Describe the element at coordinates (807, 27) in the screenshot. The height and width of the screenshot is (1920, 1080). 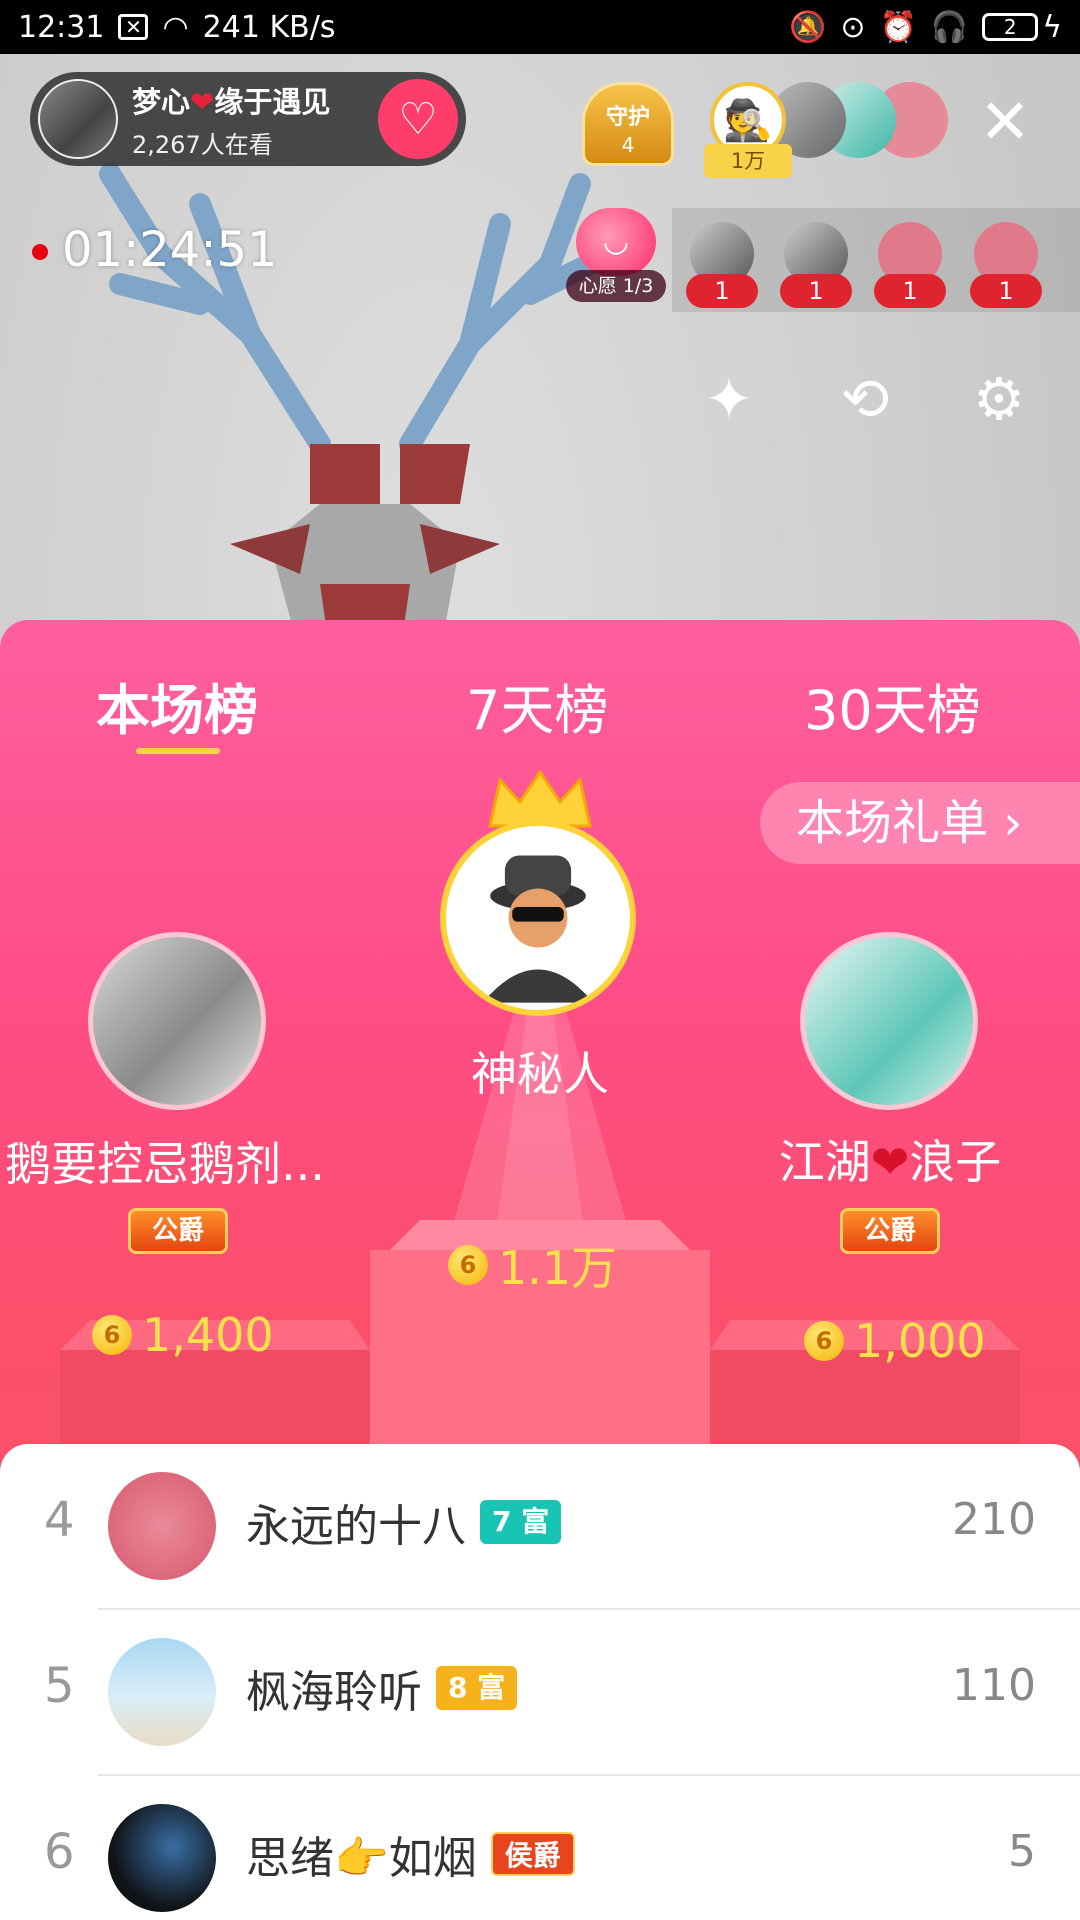
I see `mute-icon: 🔕` at that location.